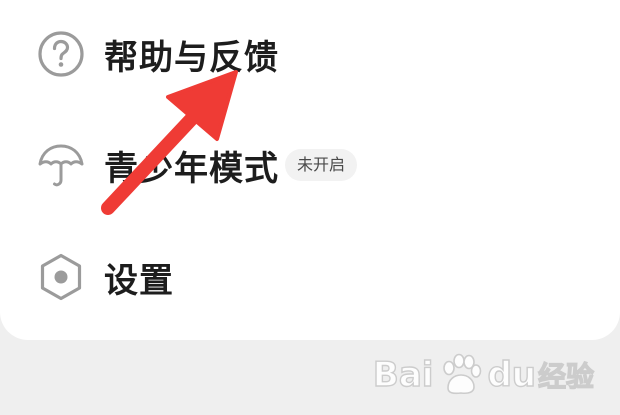  I want to click on umbrella-icon, so click(61, 165).